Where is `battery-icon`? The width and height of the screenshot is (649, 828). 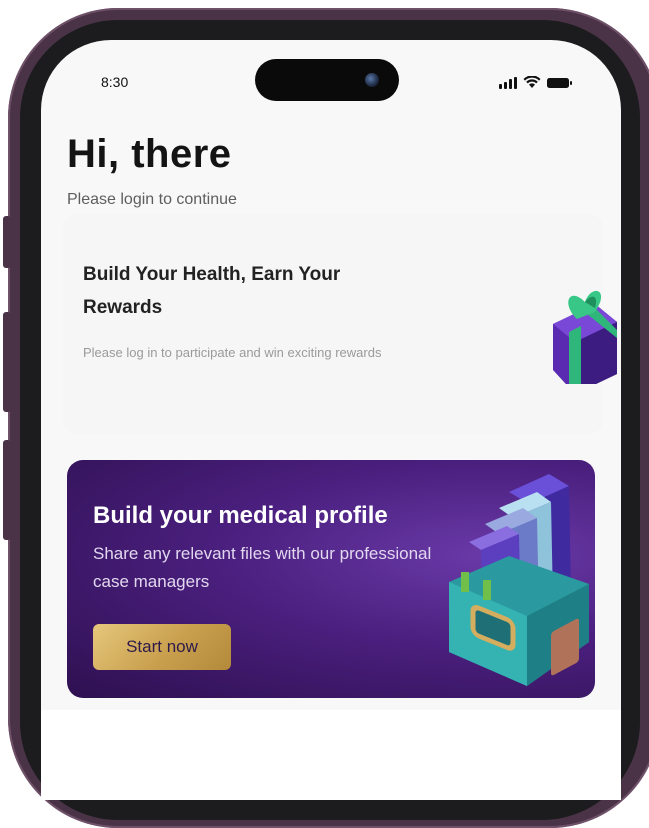
battery-icon is located at coordinates (560, 83).